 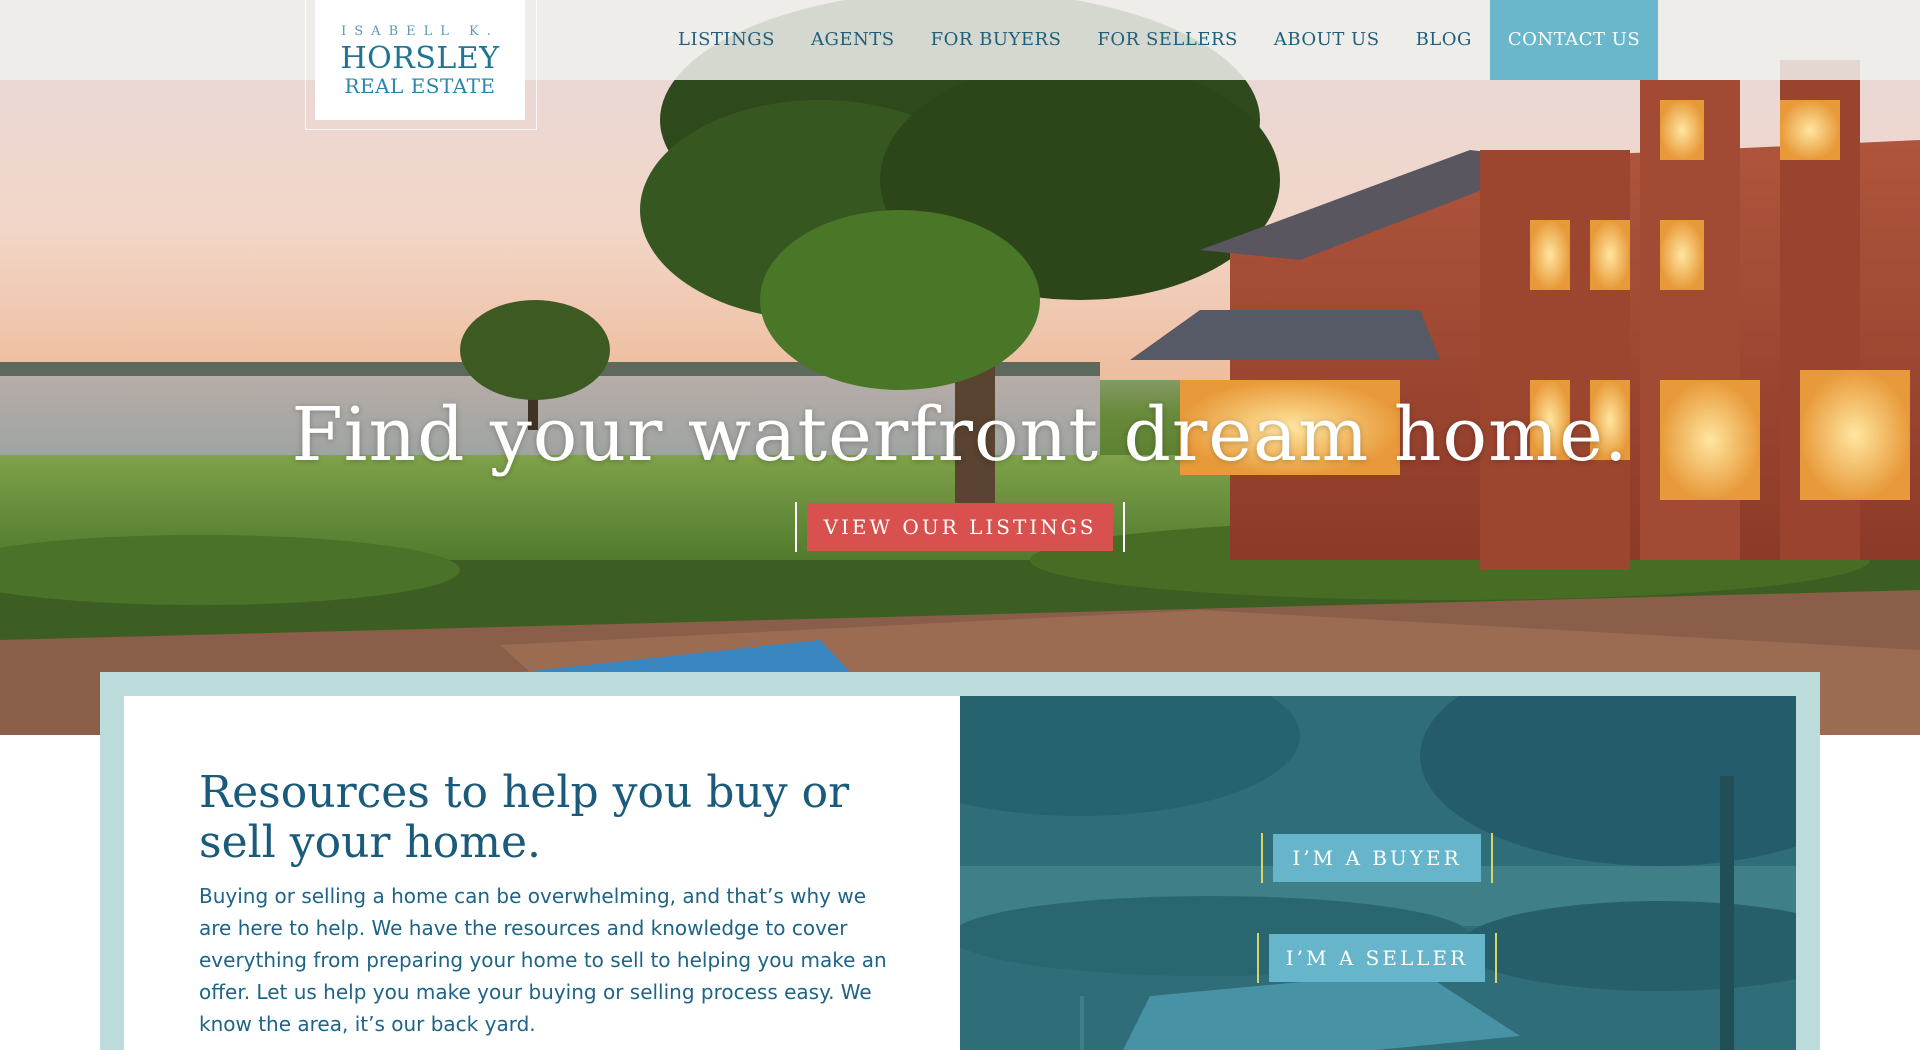 I want to click on cta-left-bar, so click(x=796, y=527).